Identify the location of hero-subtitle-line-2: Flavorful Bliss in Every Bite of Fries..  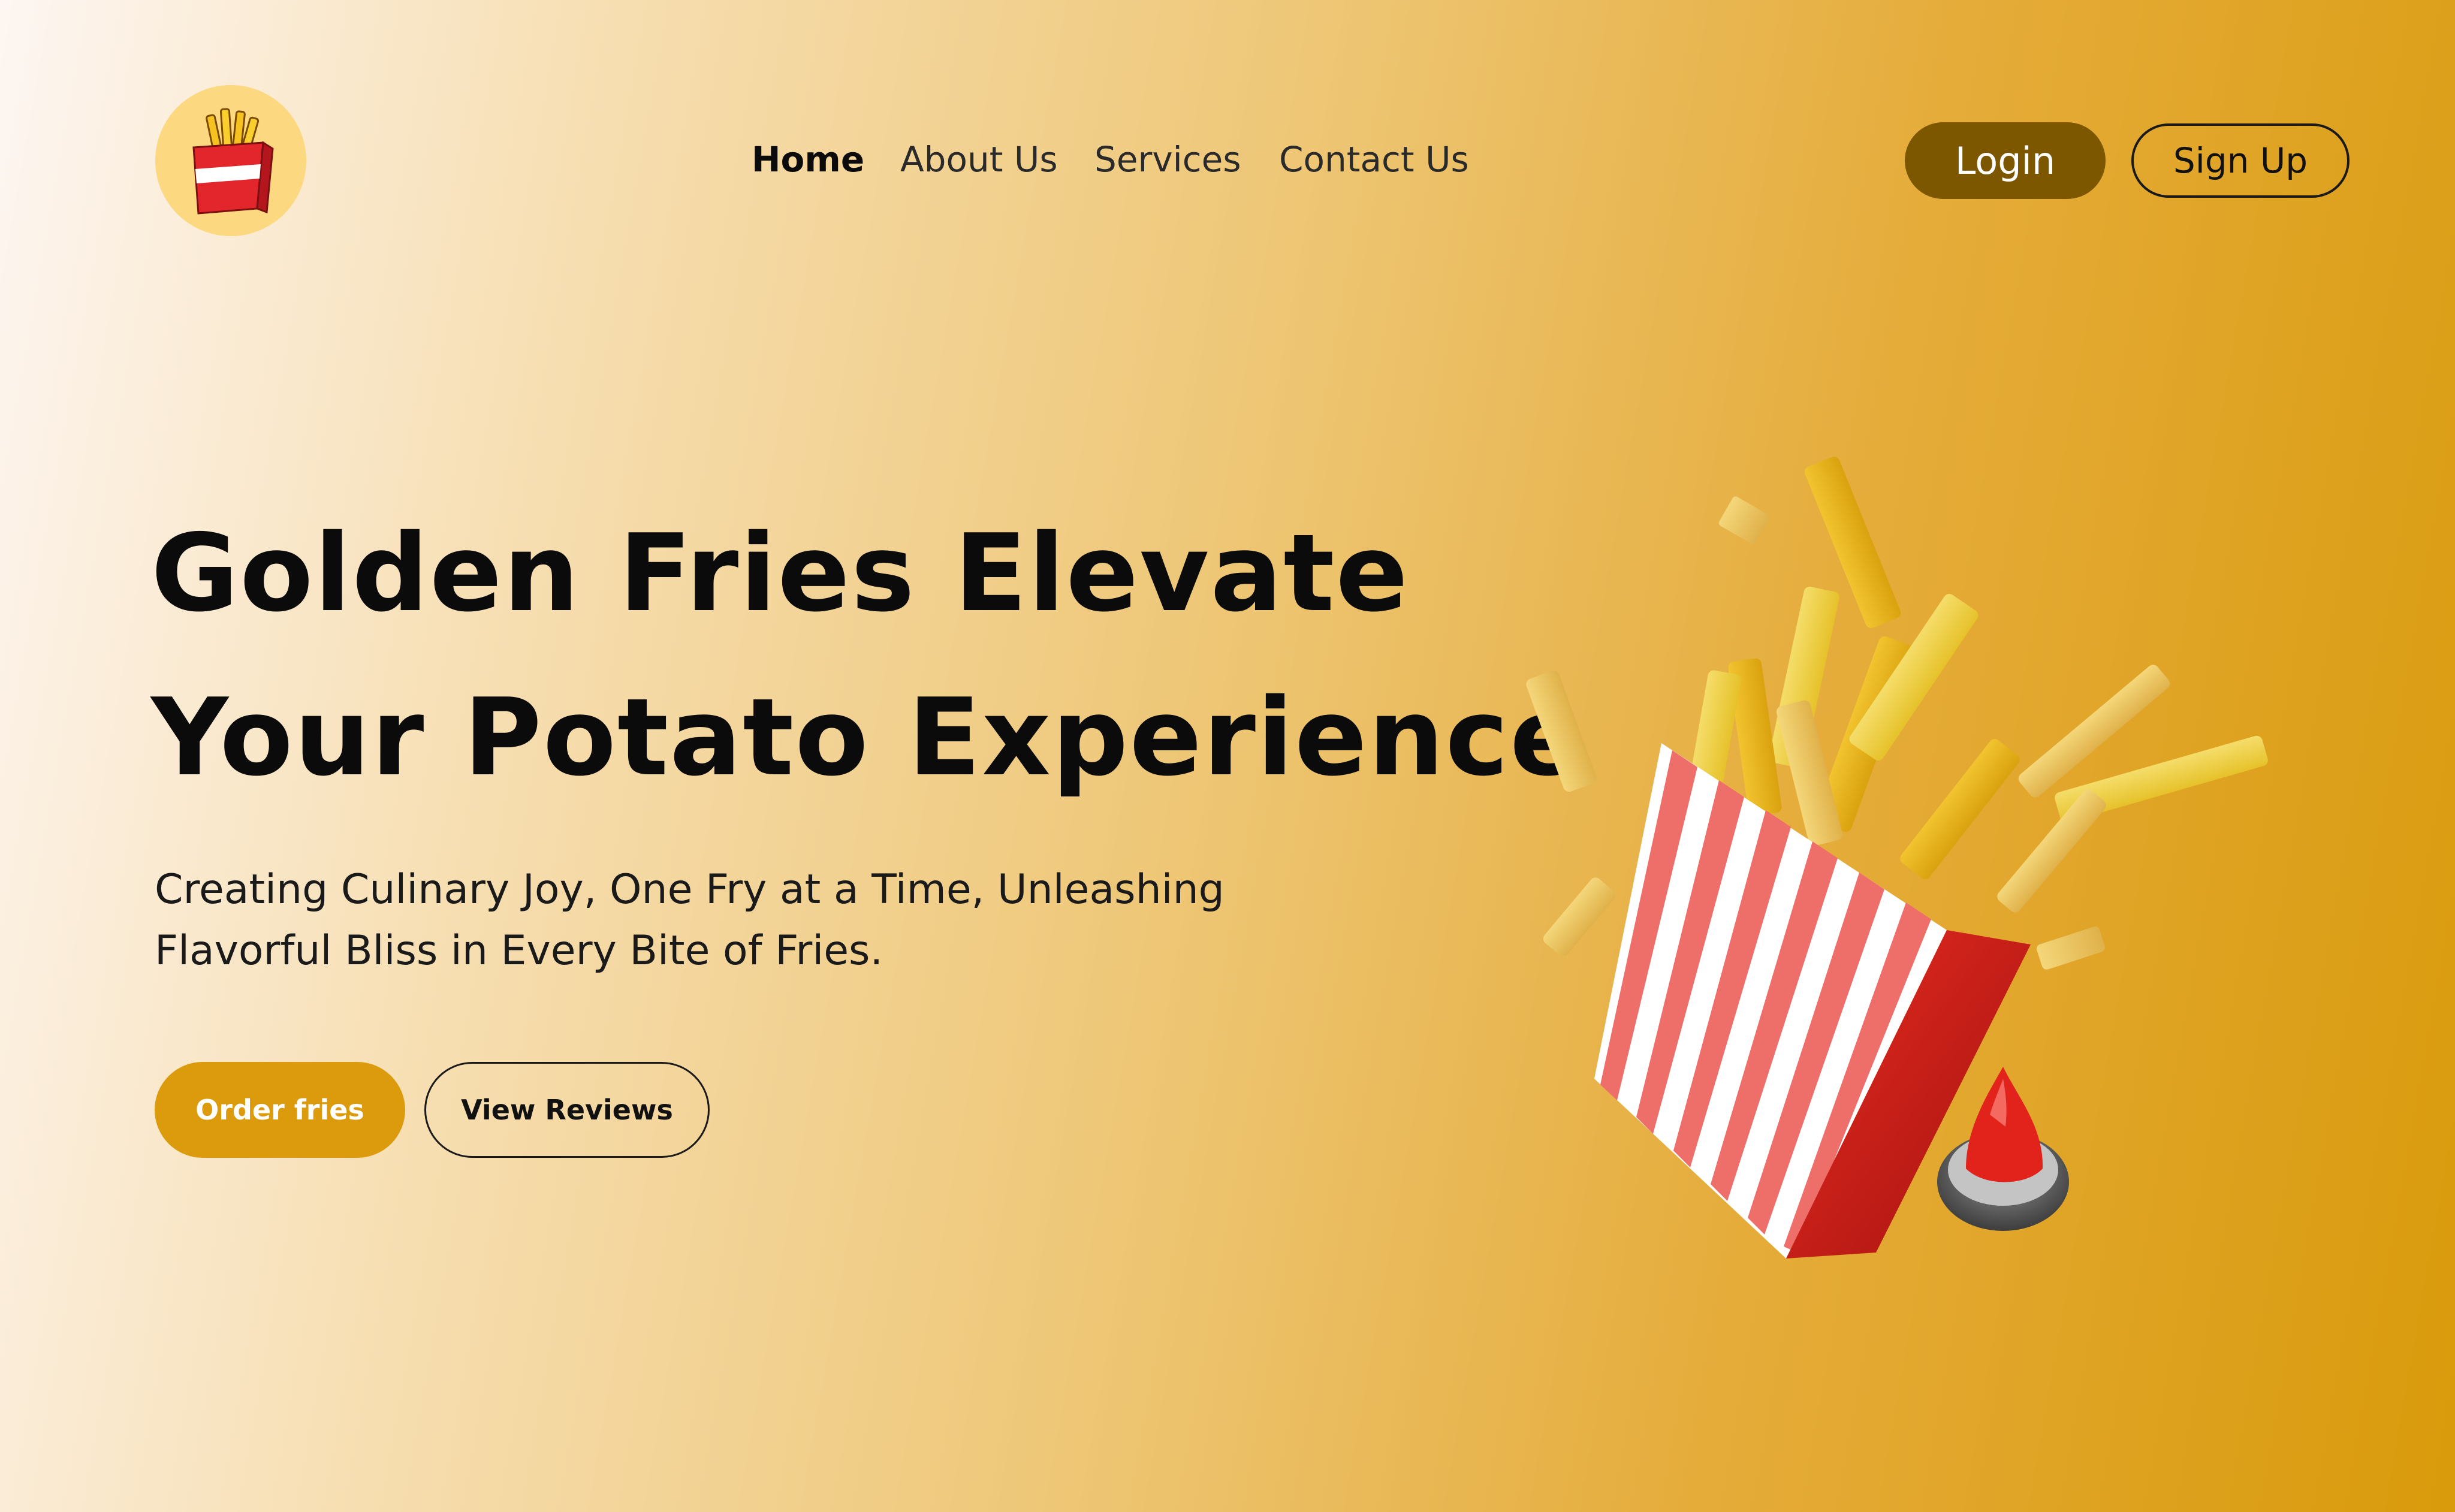
(519, 950).